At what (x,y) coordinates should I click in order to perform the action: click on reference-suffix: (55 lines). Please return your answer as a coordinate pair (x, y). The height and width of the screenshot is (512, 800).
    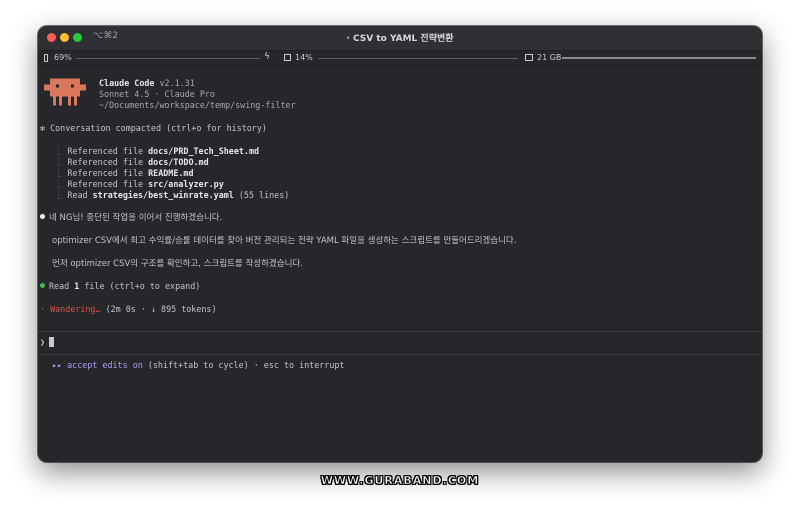
    Looking at the image, I should click on (264, 195).